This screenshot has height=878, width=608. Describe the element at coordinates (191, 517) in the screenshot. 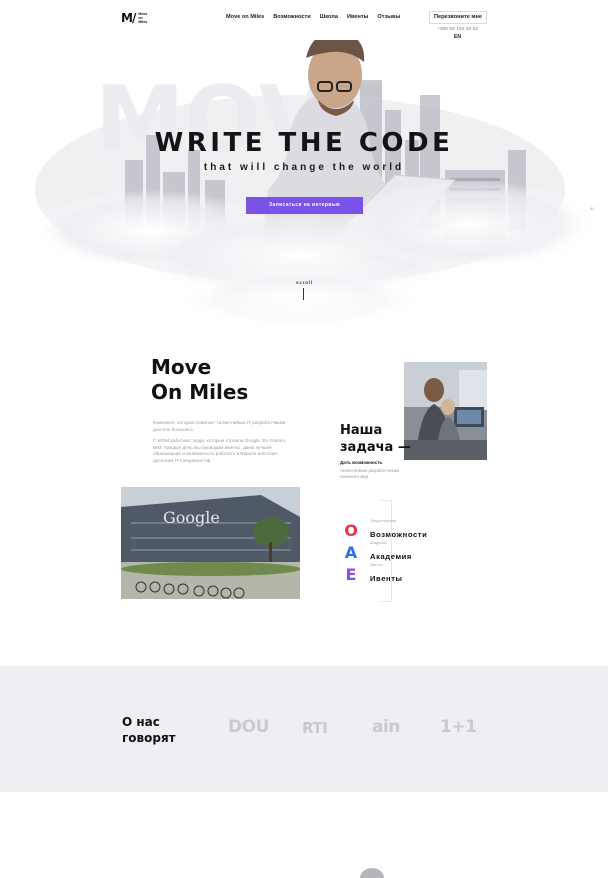

I see `svg-text: Google` at that location.